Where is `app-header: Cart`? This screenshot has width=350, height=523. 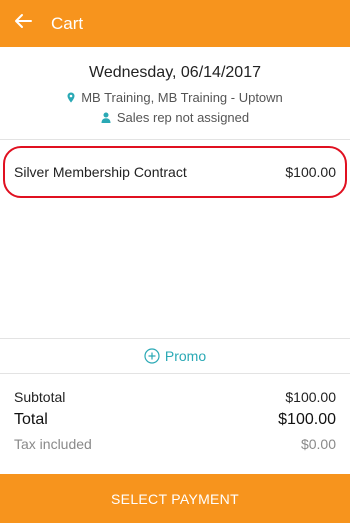 app-header: Cart is located at coordinates (175, 23).